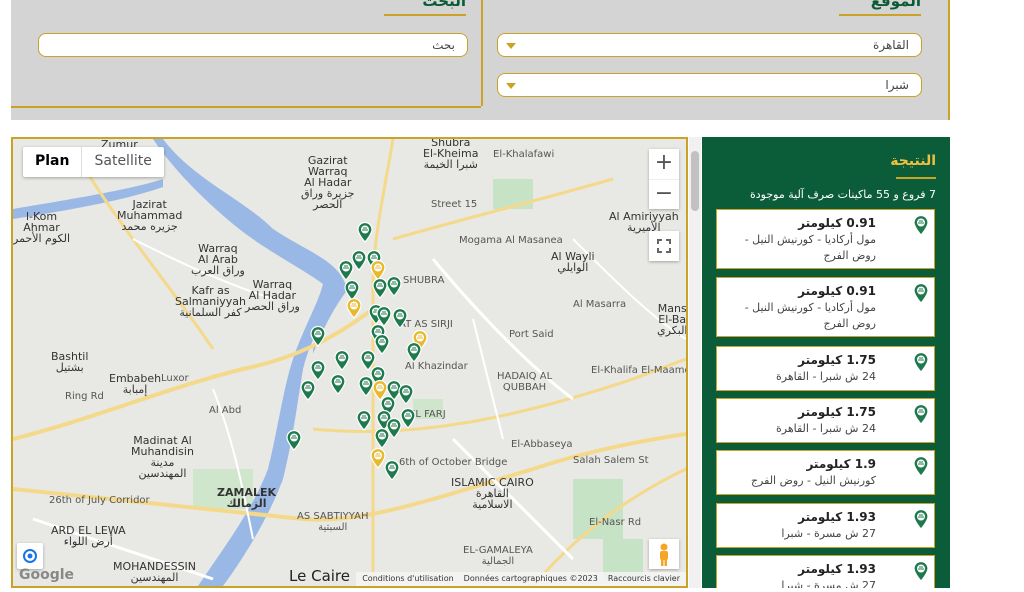 The width and height of the screenshot is (1024, 592). What do you see at coordinates (531, 334) in the screenshot?
I see `label-port-said: Port Said` at bounding box center [531, 334].